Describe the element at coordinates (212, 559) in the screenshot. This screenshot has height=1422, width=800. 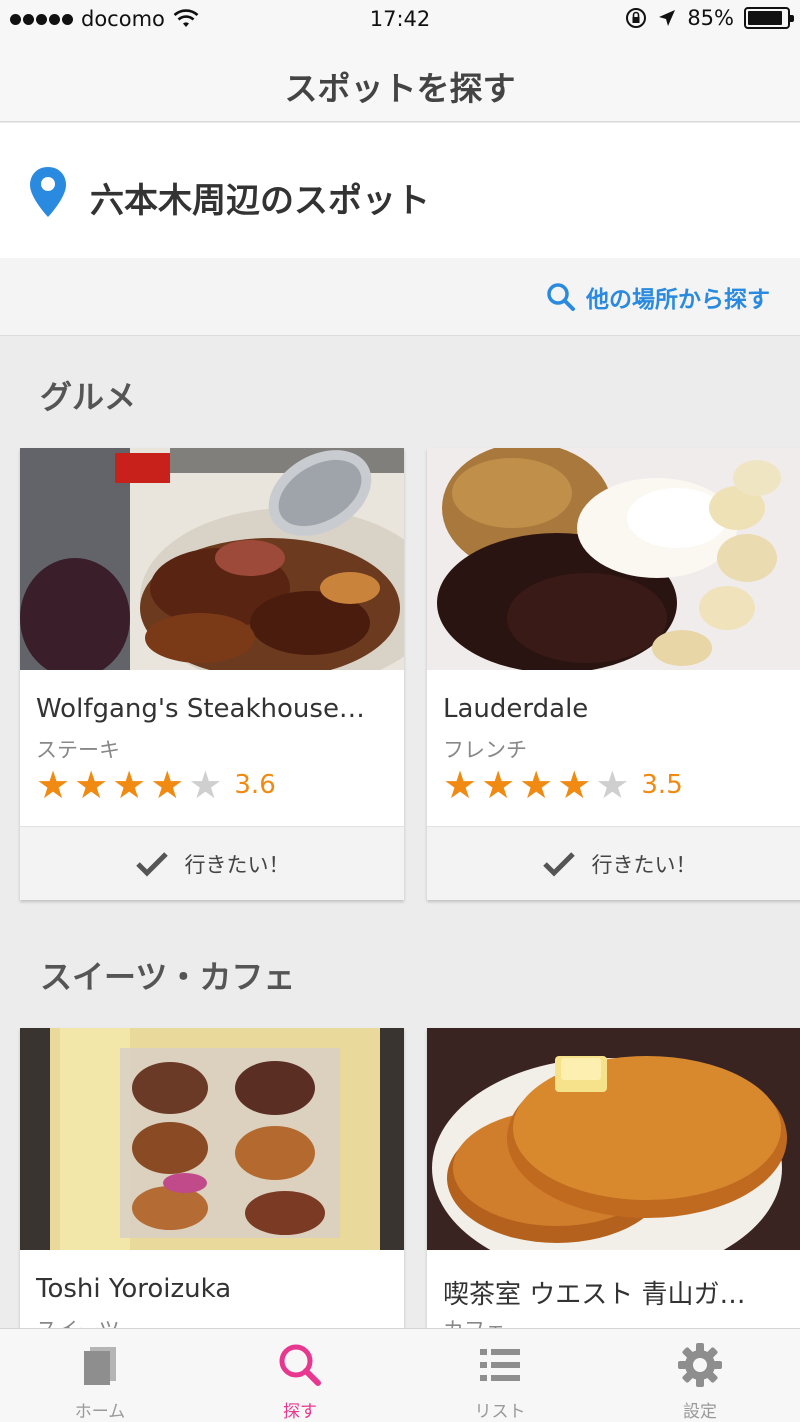
I see `spot-photo-steak` at that location.